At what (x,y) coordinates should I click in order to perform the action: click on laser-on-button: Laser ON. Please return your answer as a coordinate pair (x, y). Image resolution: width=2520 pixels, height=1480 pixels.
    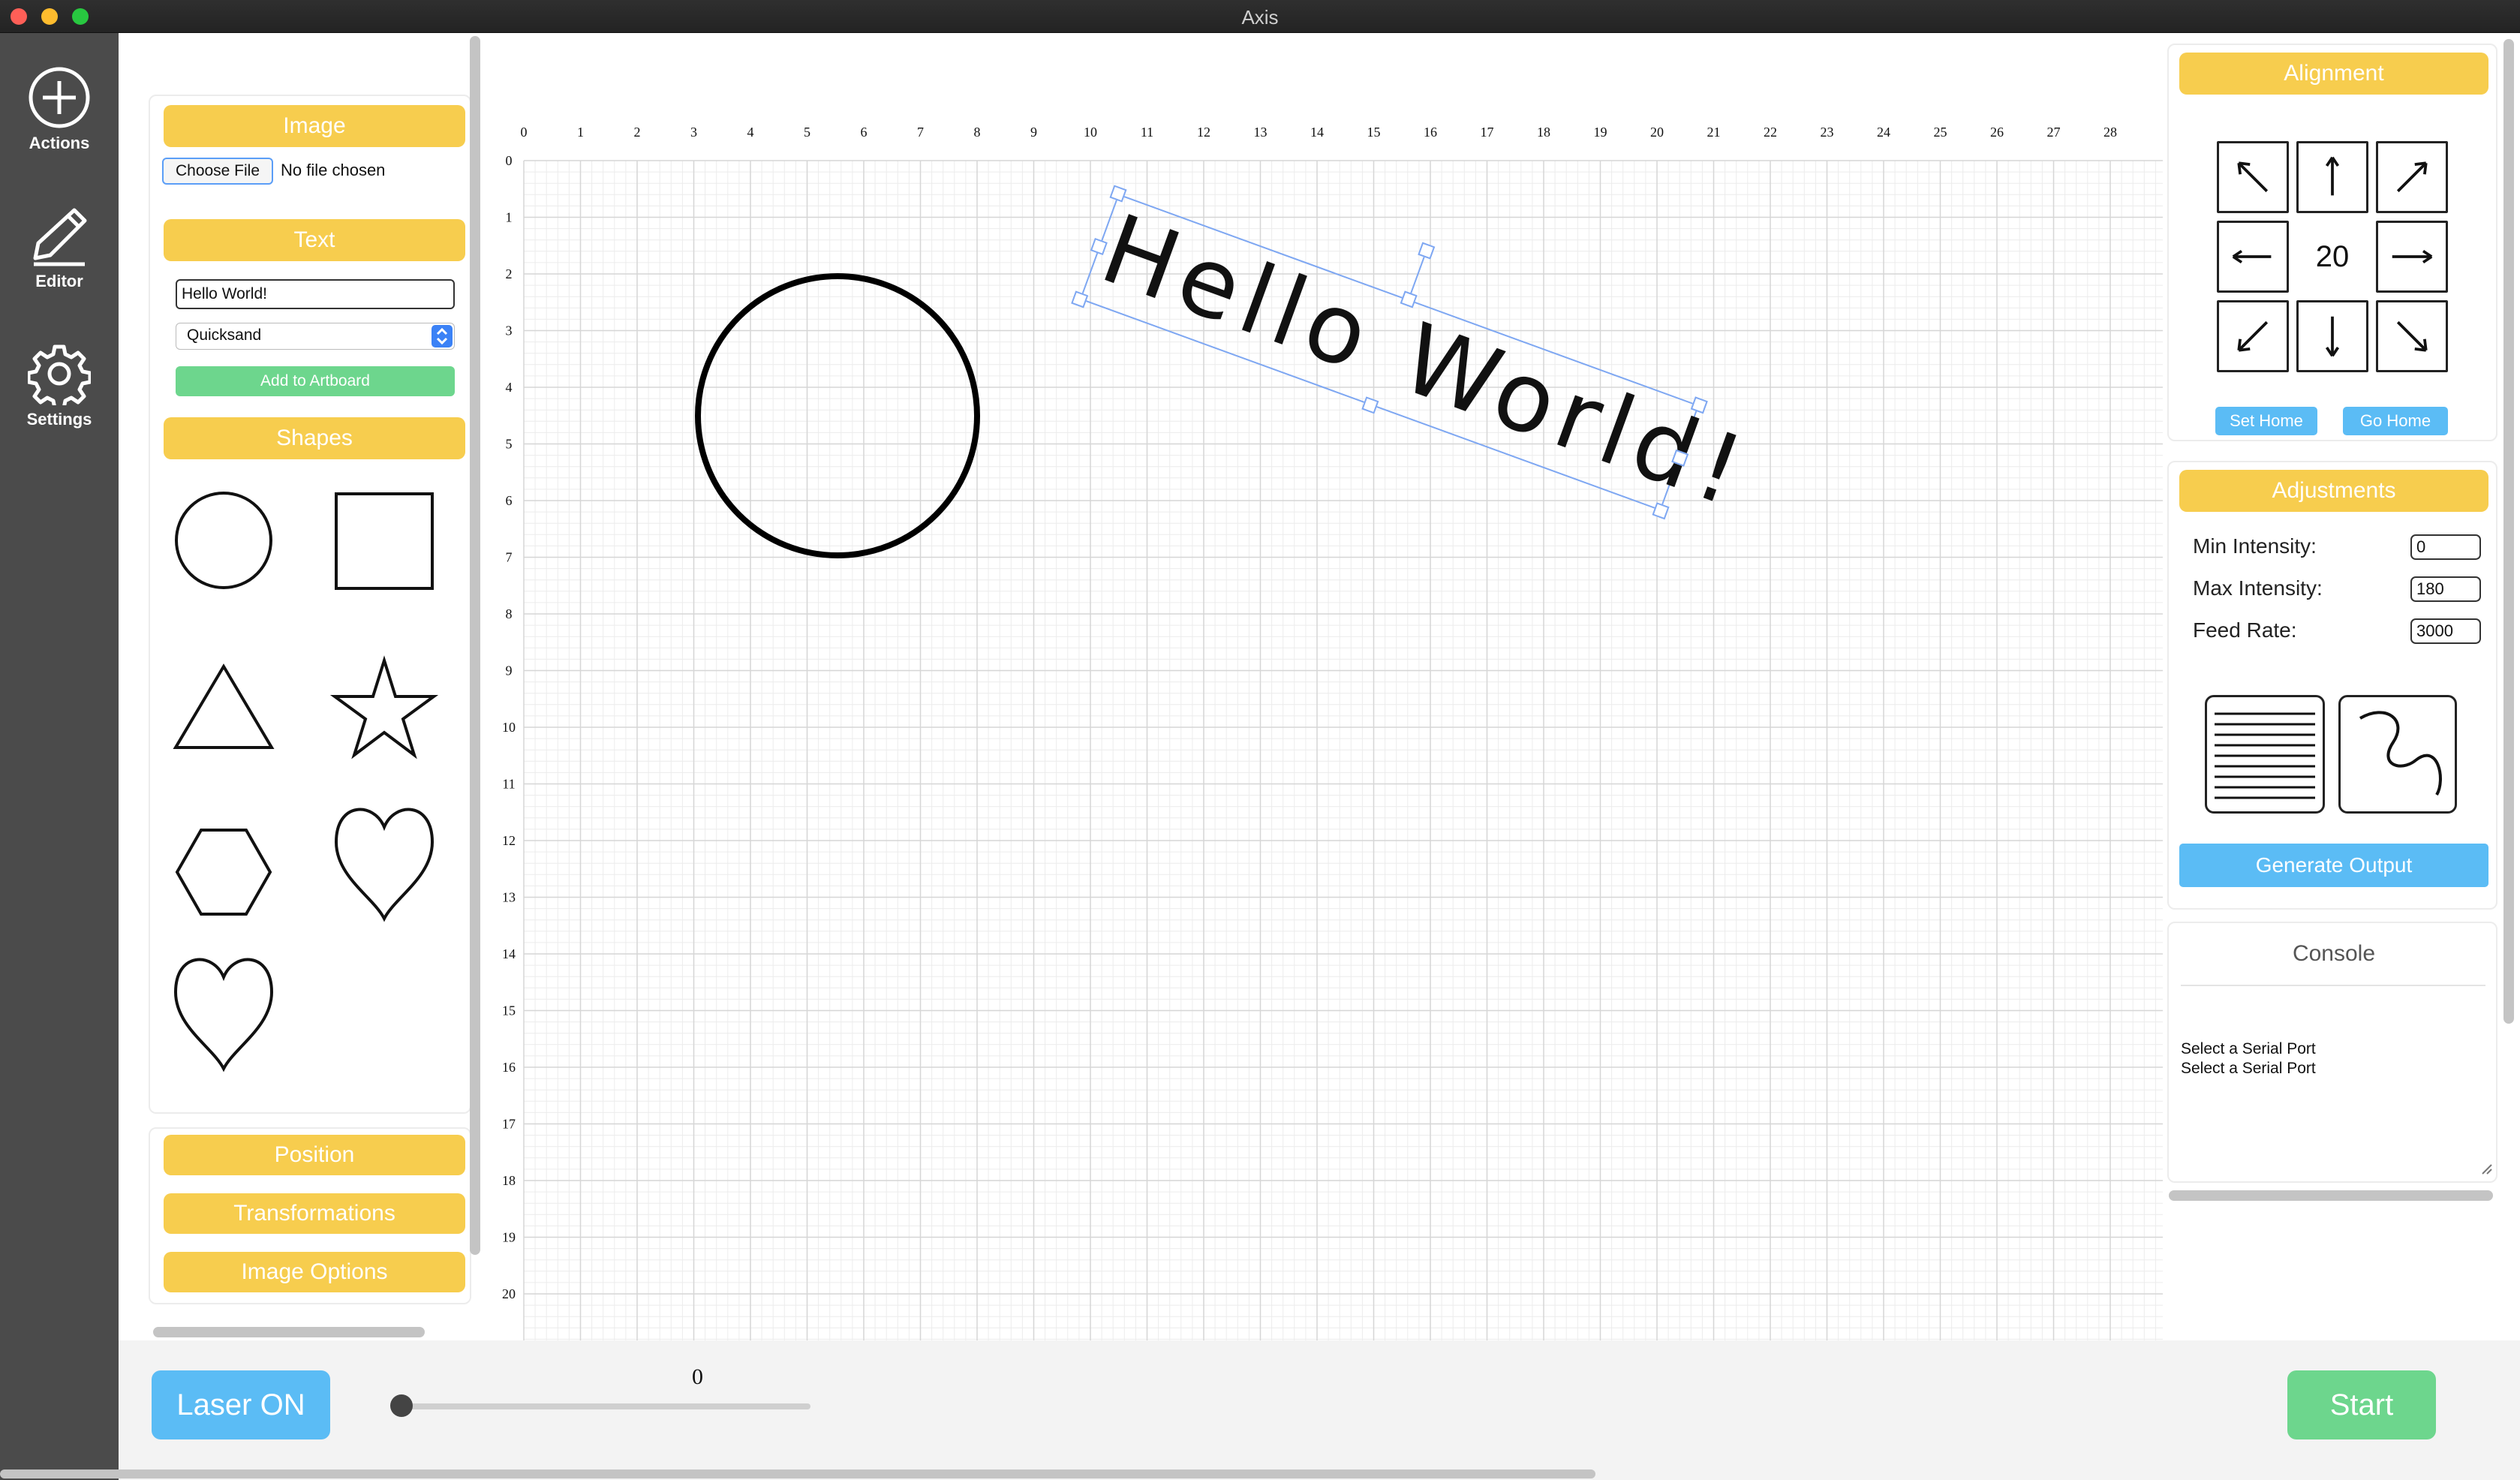
    Looking at the image, I should click on (241, 1404).